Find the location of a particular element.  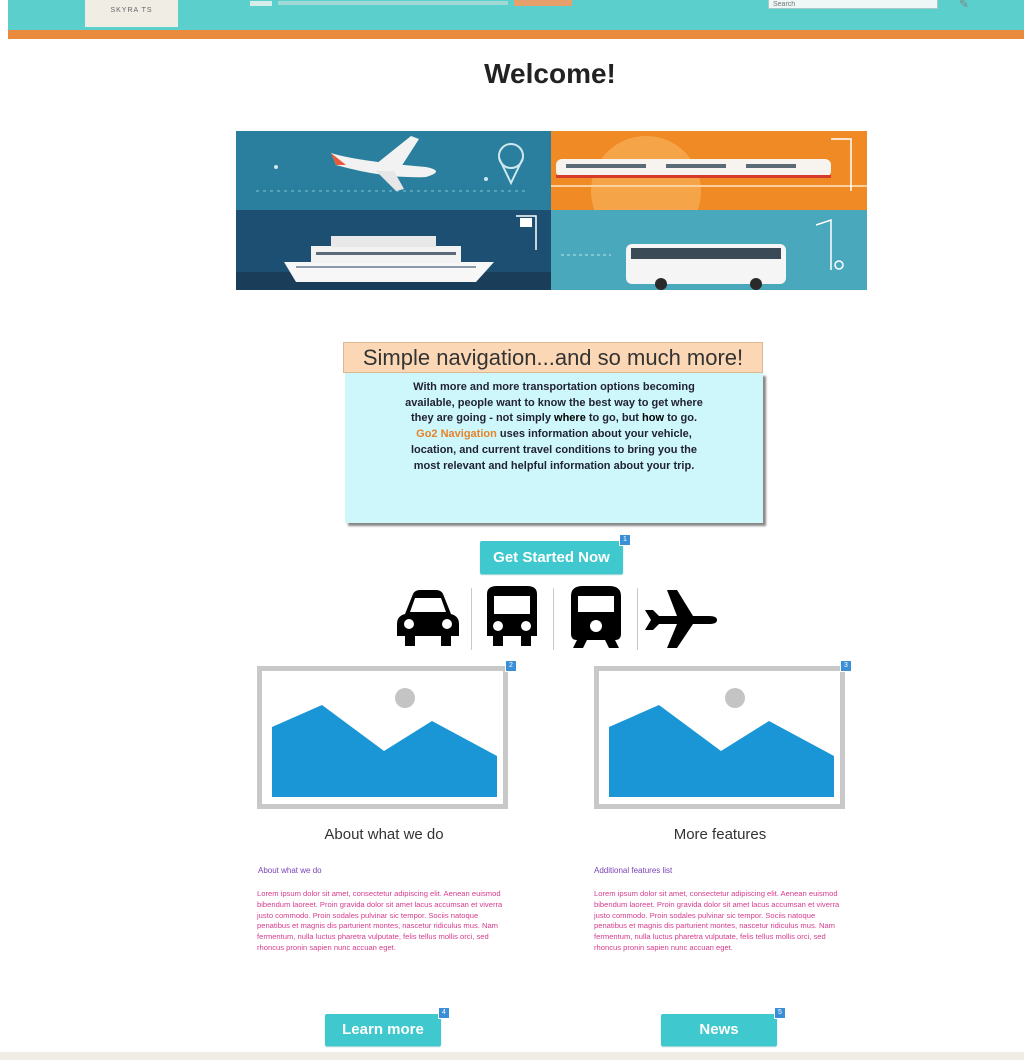

train-icon is located at coordinates (596, 617).